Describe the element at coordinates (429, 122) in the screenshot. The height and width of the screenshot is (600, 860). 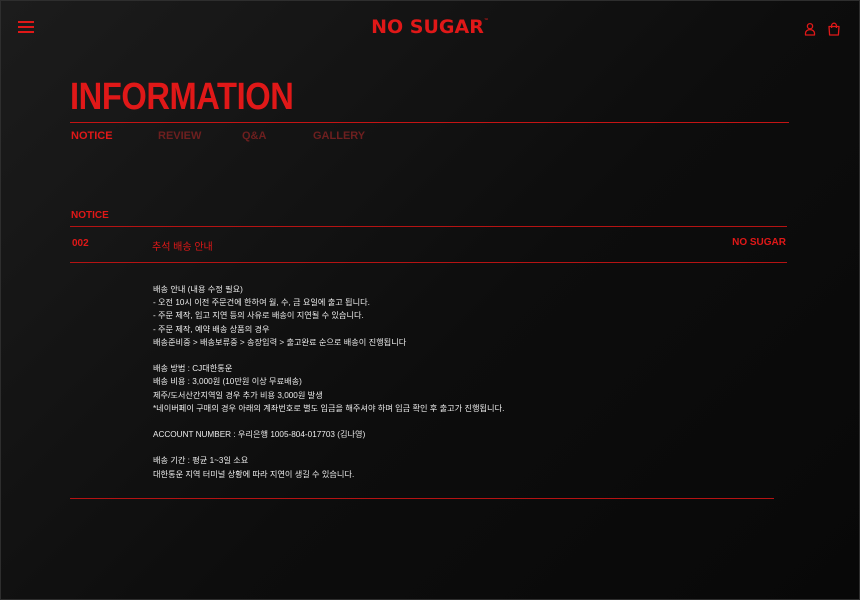
I see `title-divider` at that location.